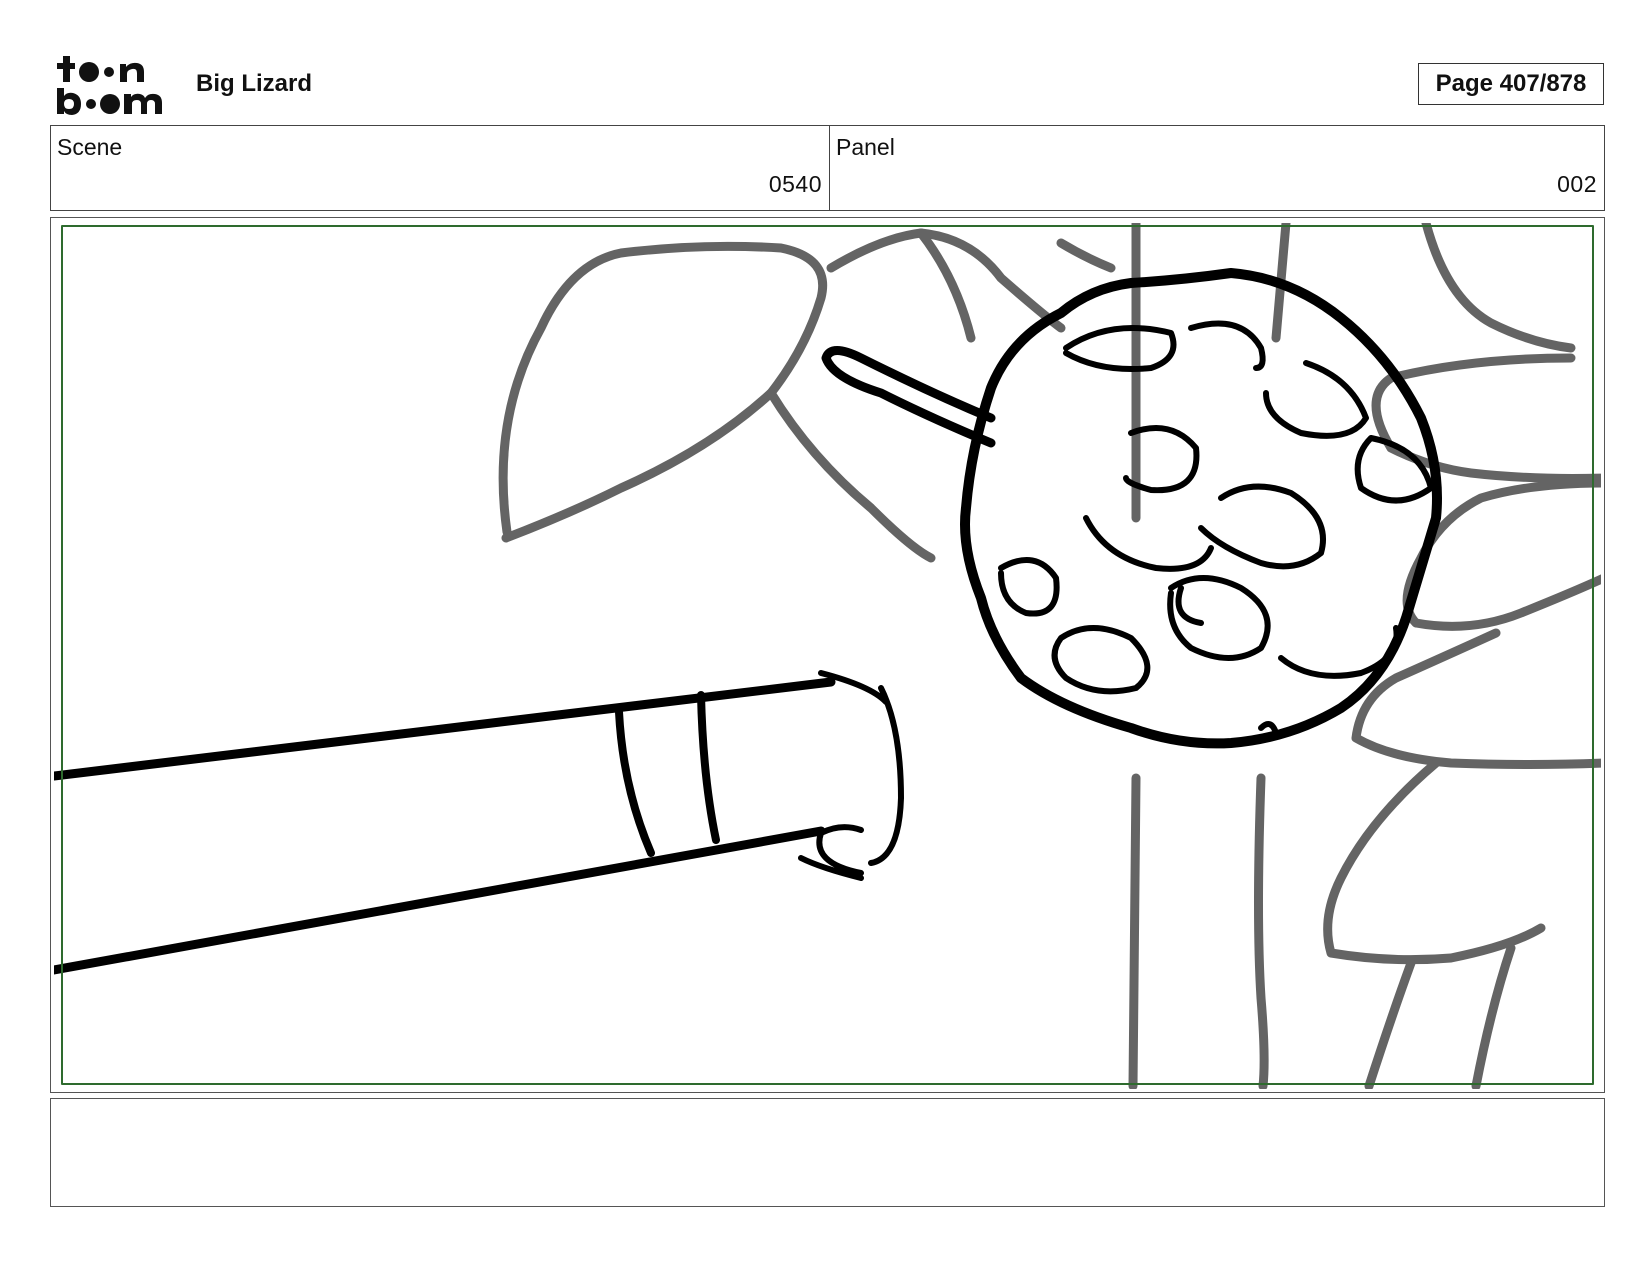 This screenshot has width=1650, height=1275. What do you see at coordinates (865, 147) in the screenshot?
I see `panel-label: Panel` at bounding box center [865, 147].